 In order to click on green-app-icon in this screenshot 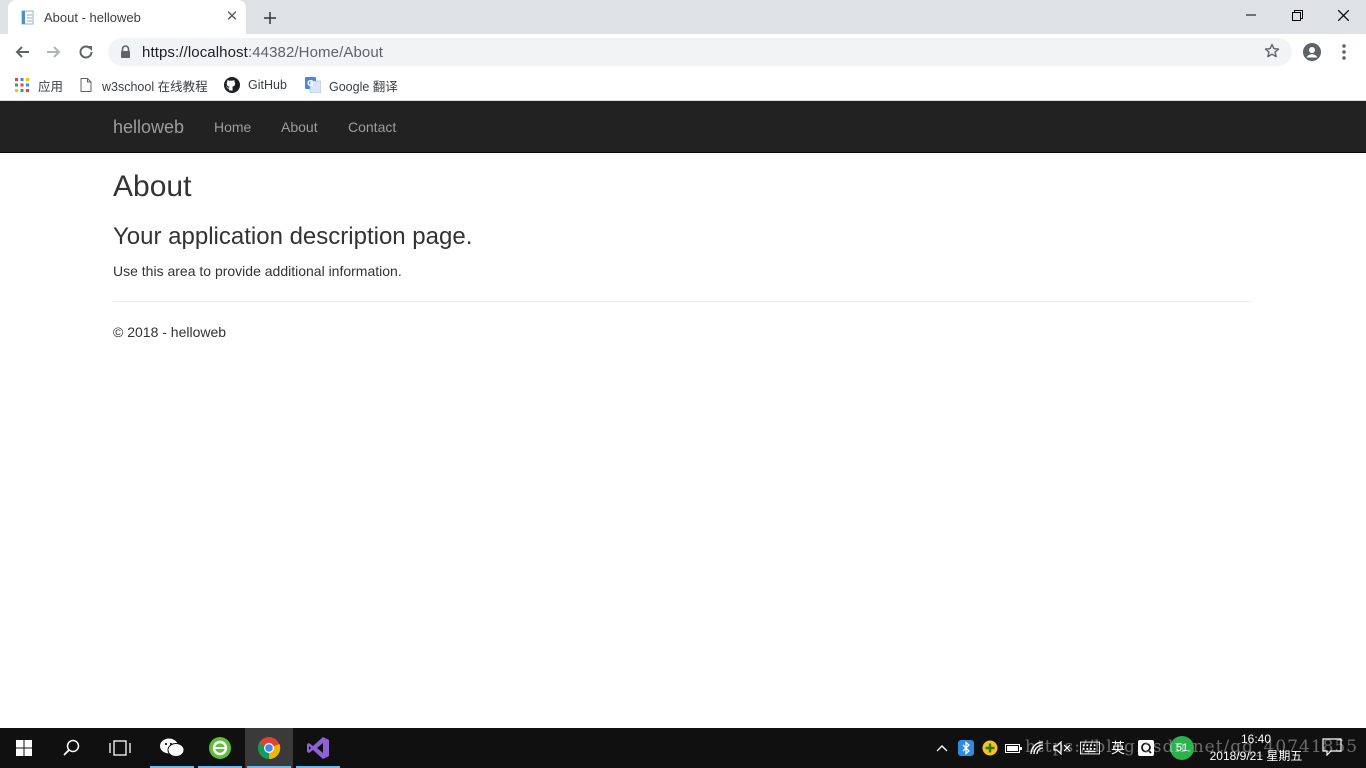, I will do `click(220, 748)`.